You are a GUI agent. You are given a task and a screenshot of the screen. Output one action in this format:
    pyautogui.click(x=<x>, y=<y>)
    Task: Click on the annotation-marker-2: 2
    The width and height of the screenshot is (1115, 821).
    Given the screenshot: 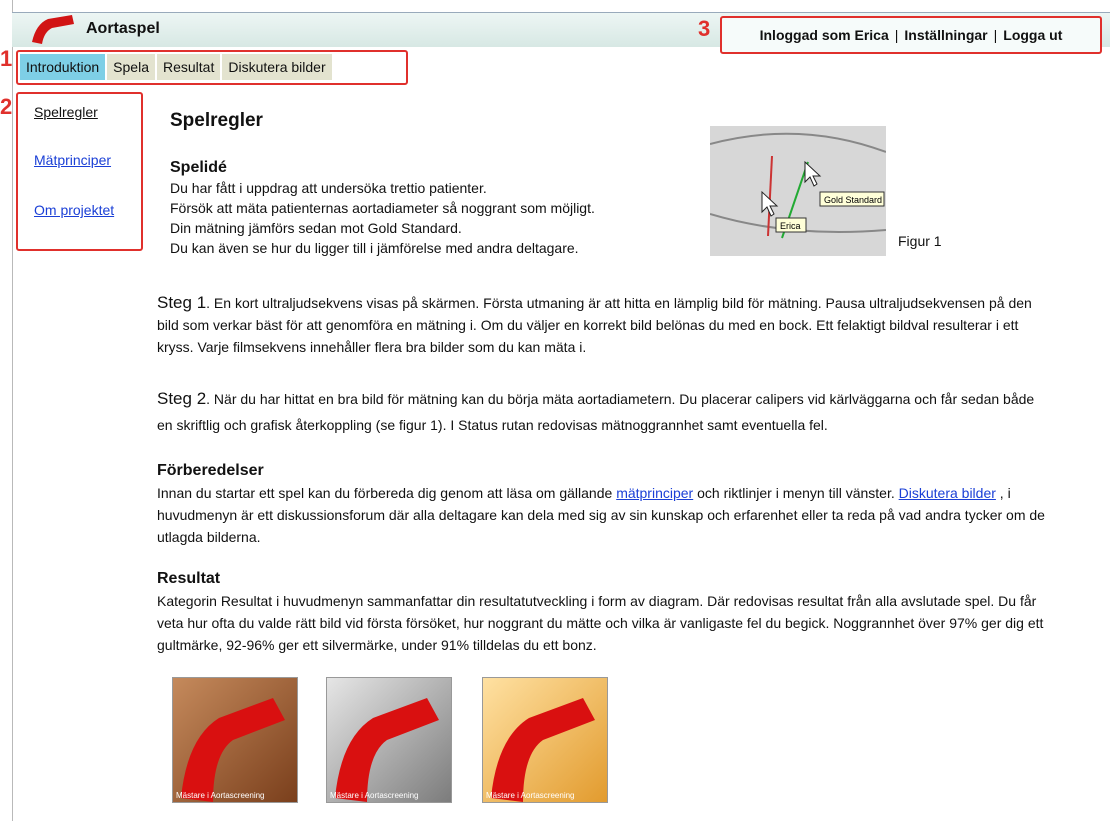 What is the action you would take?
    pyautogui.click(x=6, y=106)
    